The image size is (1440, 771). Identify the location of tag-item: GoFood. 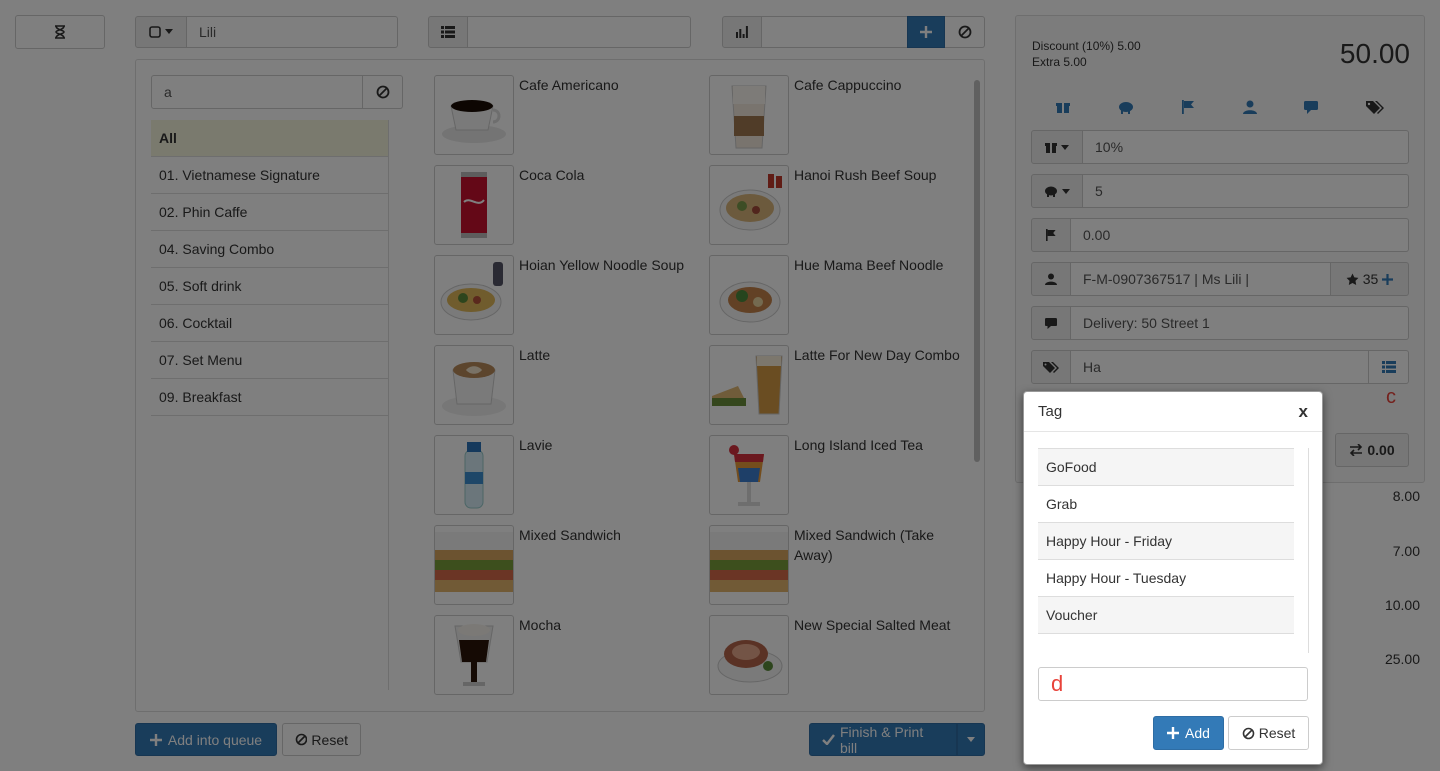
(1166, 467).